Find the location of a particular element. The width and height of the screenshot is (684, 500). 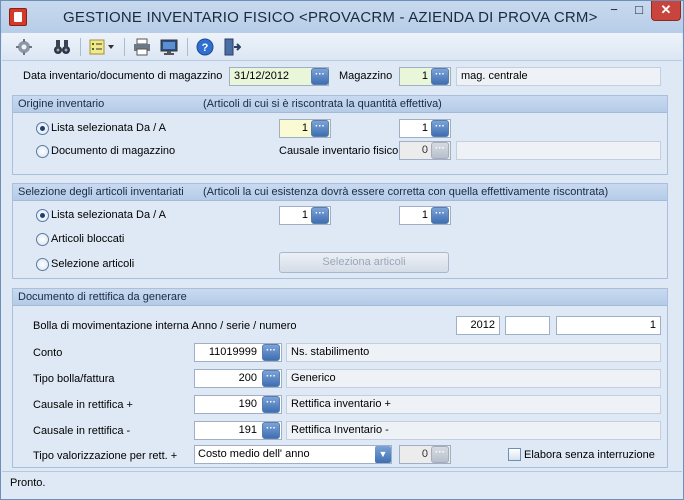

chevron-down-icon: ▼ is located at coordinates (383, 454).